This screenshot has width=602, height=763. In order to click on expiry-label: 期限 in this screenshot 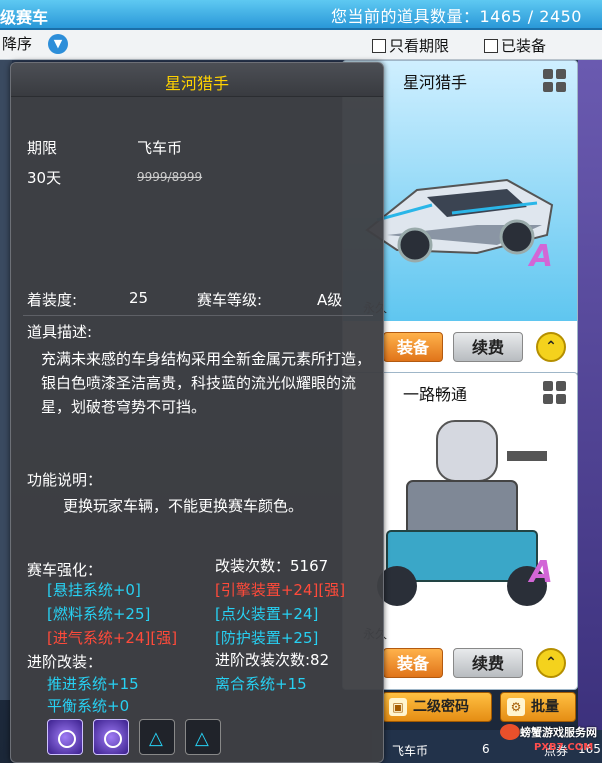, I will do `click(42, 148)`.